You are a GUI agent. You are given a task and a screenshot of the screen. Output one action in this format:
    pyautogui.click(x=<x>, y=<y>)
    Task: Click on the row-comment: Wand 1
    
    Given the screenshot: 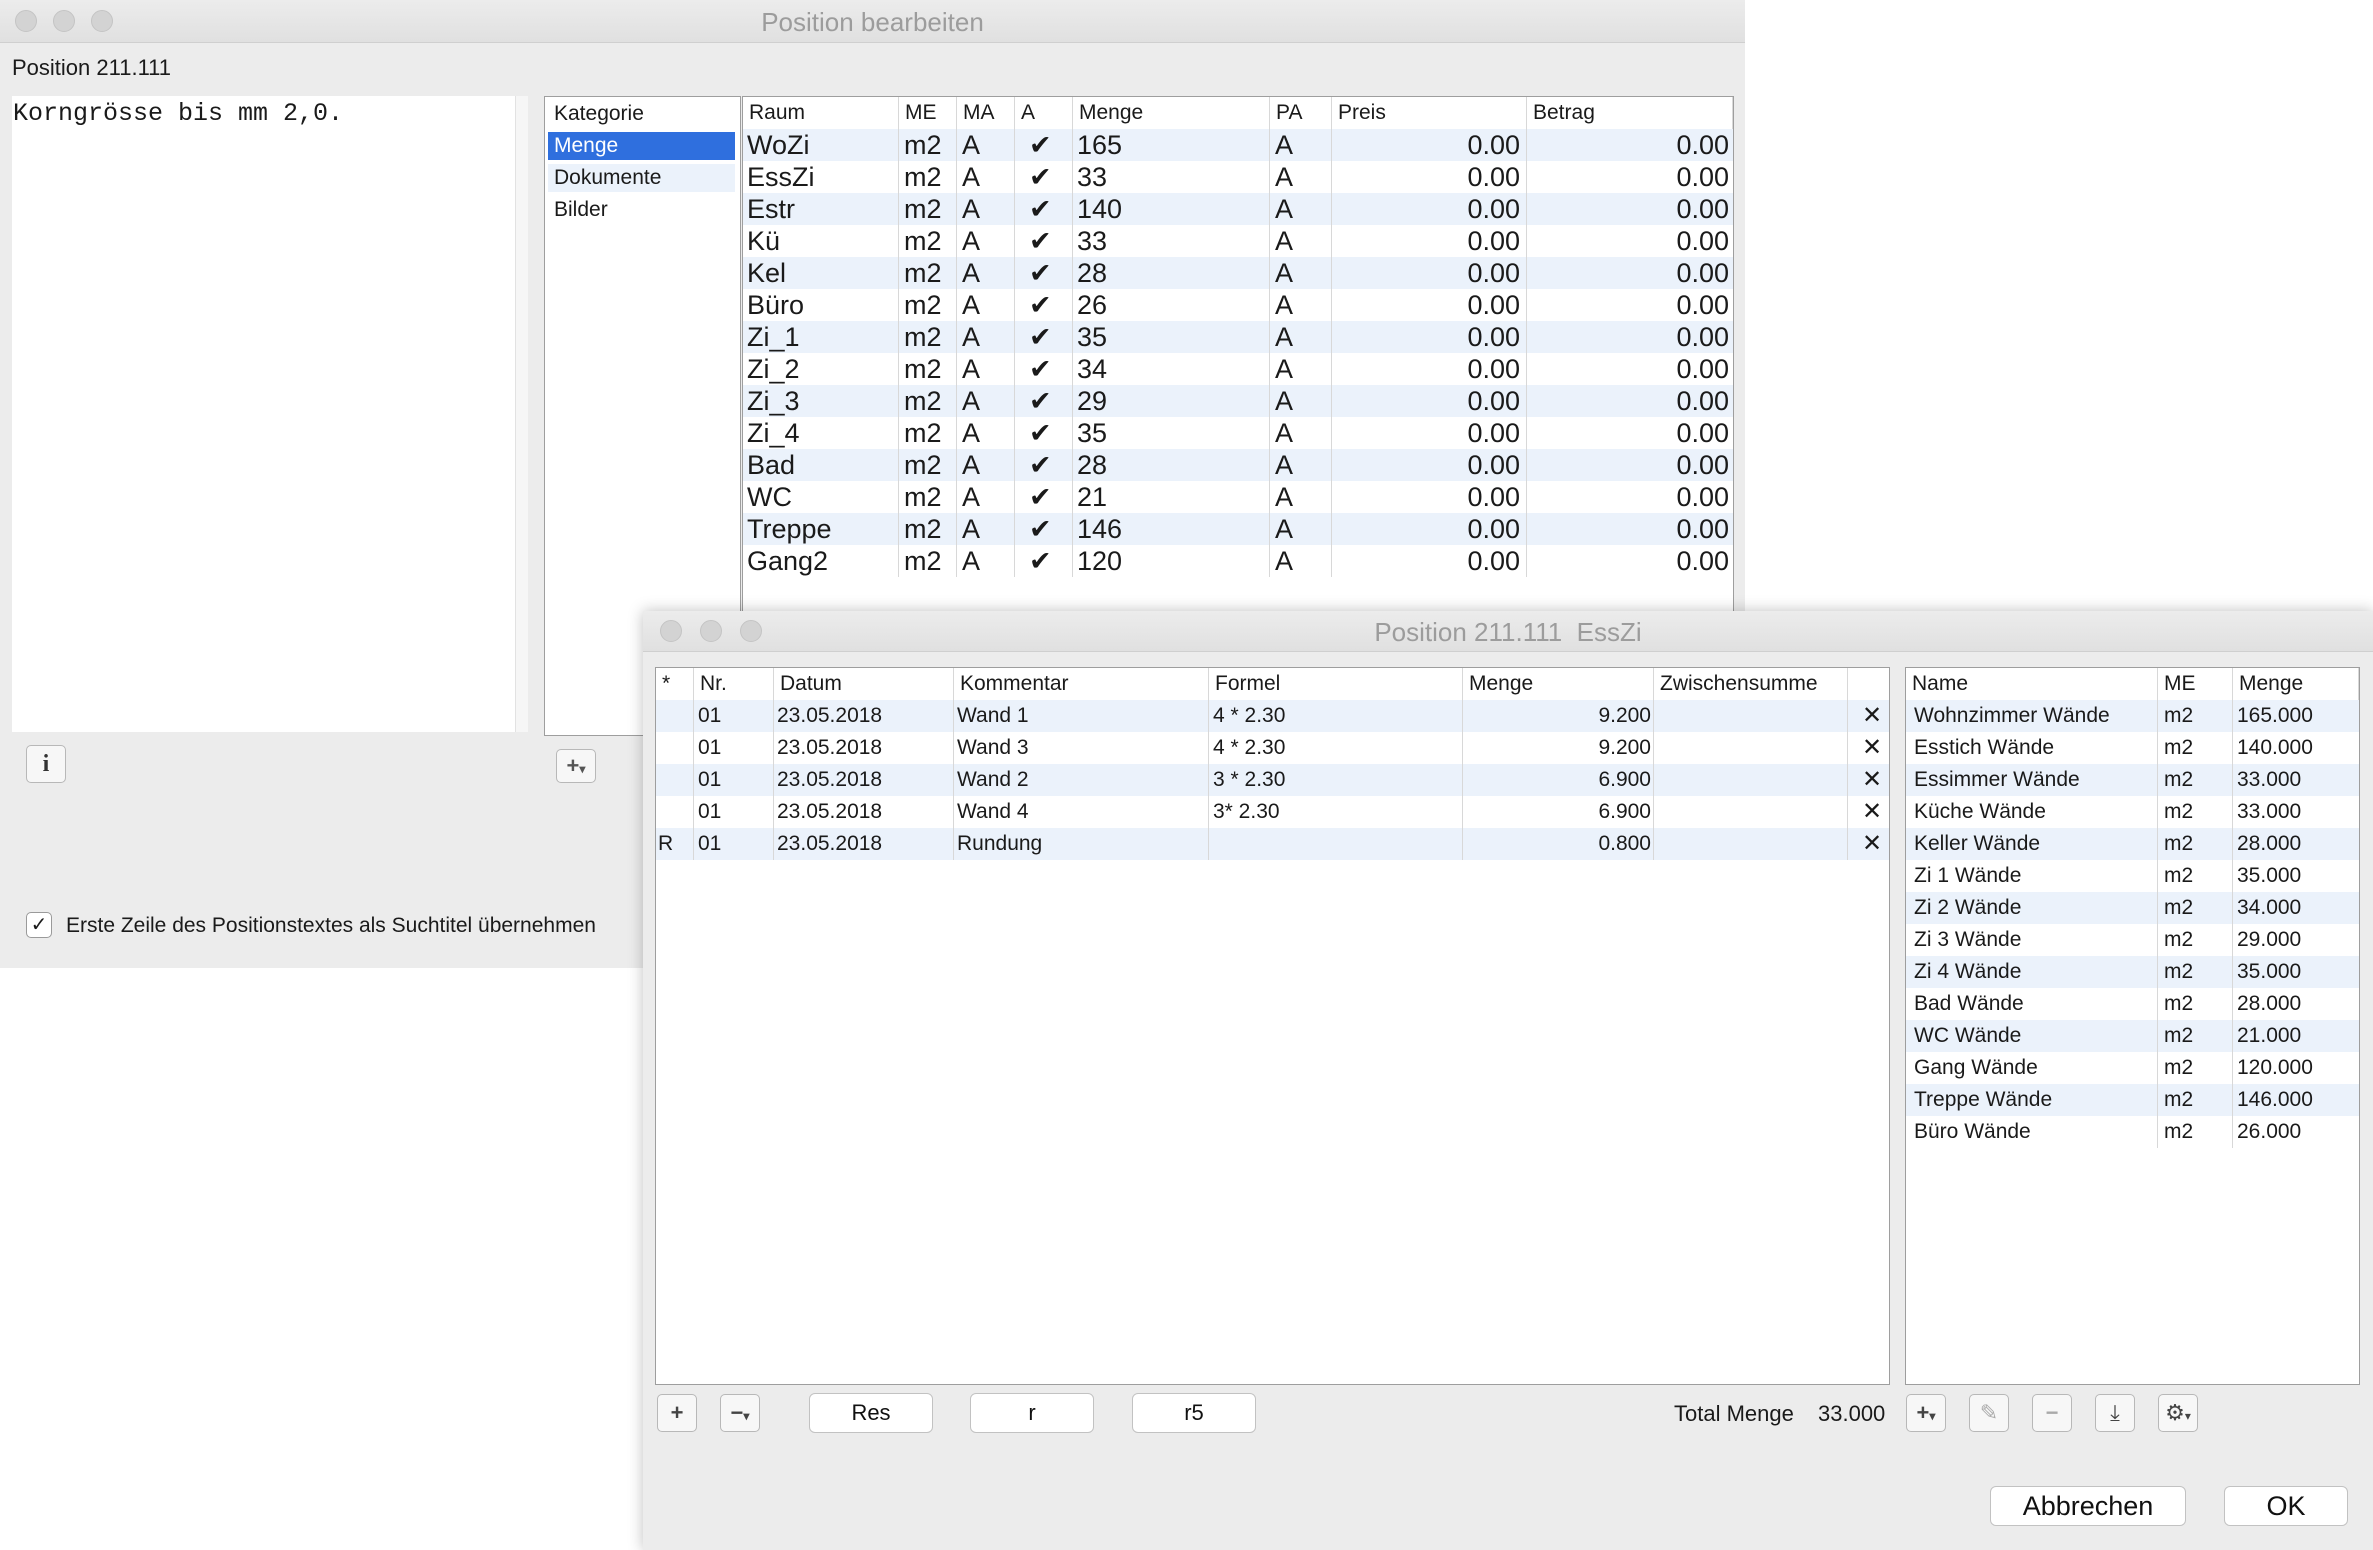 What is the action you would take?
    pyautogui.click(x=1081, y=716)
    